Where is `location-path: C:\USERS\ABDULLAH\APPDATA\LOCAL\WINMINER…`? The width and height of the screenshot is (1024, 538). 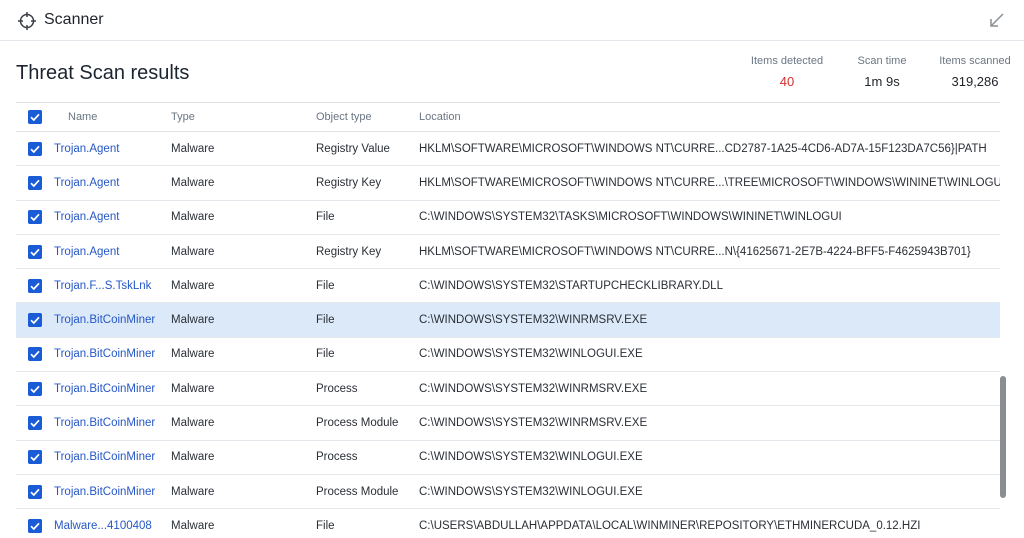 location-path: C:\USERS\ABDULLAH\APPDATA\LOCAL\WINMINER… is located at coordinates (670, 525).